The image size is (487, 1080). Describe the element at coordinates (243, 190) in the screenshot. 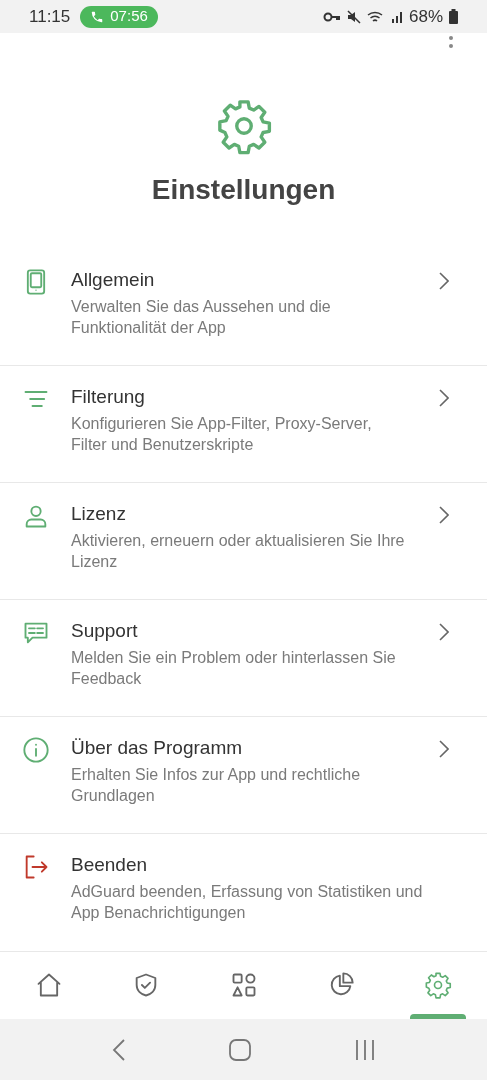

I see `page-title: Einstellungen` at that location.